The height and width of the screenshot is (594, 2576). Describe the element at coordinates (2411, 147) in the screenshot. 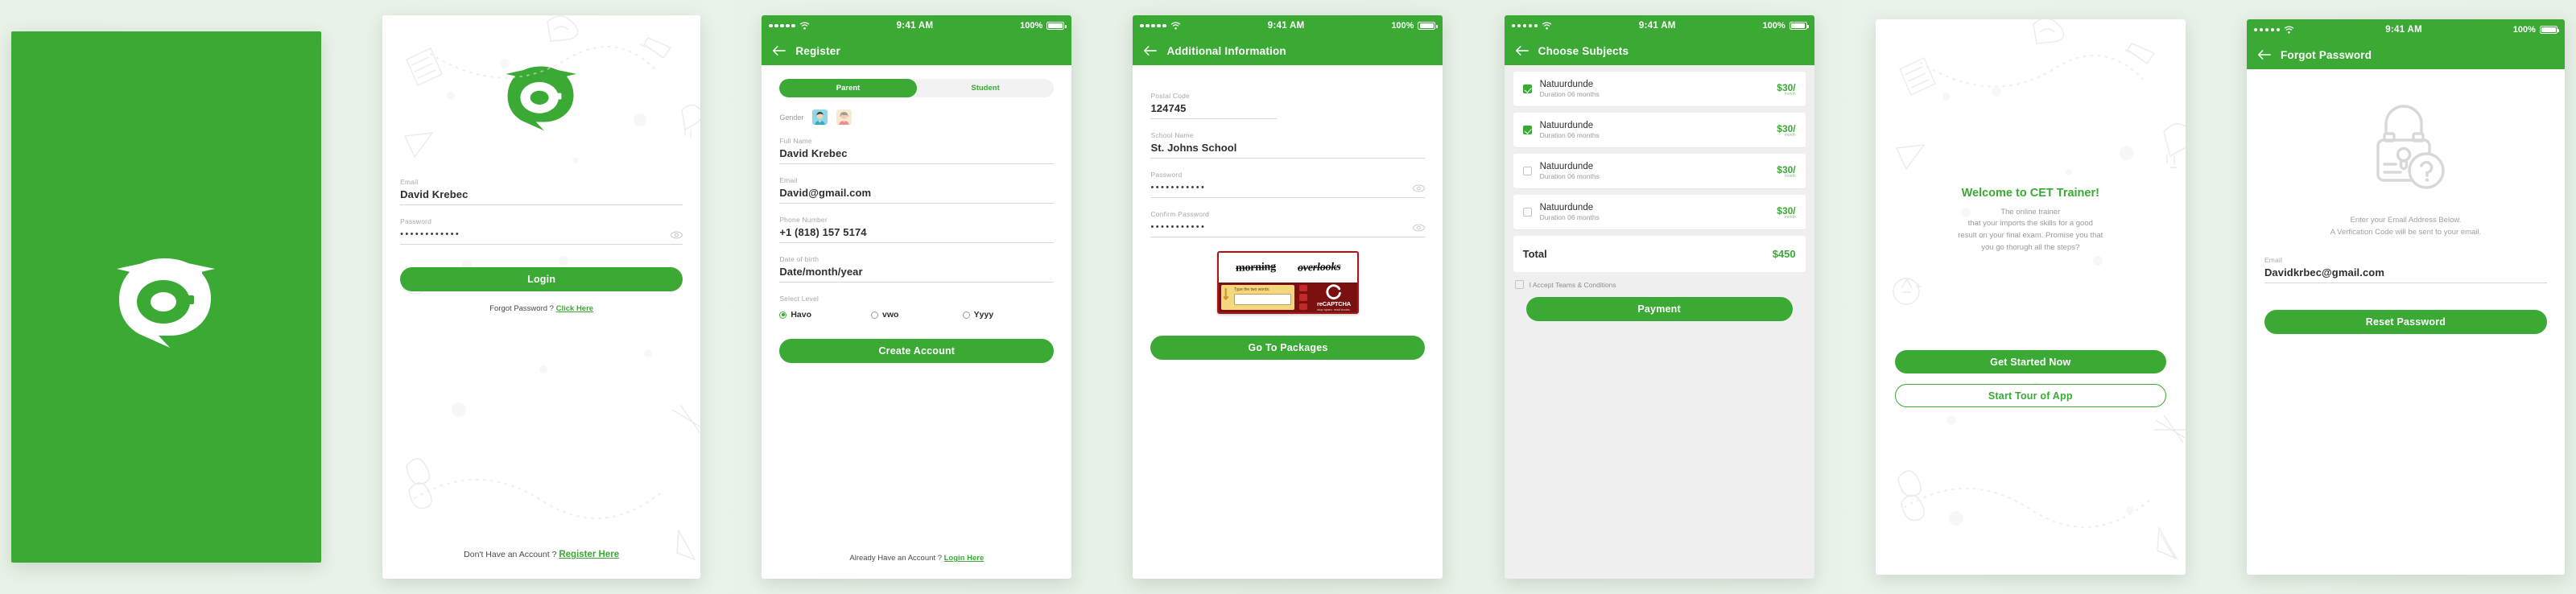

I see `lock-question-icon` at that location.